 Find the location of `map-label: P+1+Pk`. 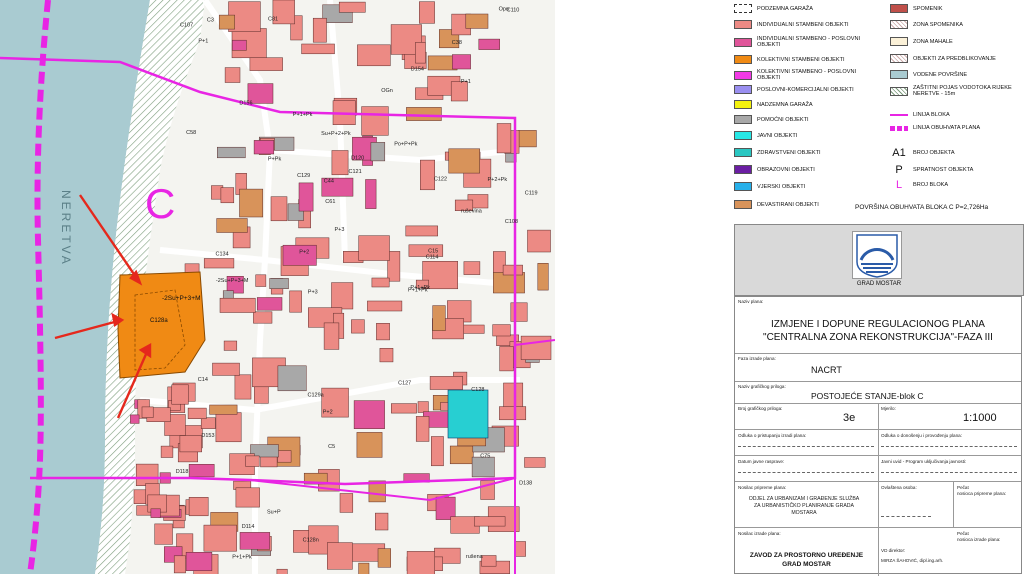

map-label: P+1+Pk is located at coordinates (242, 557).